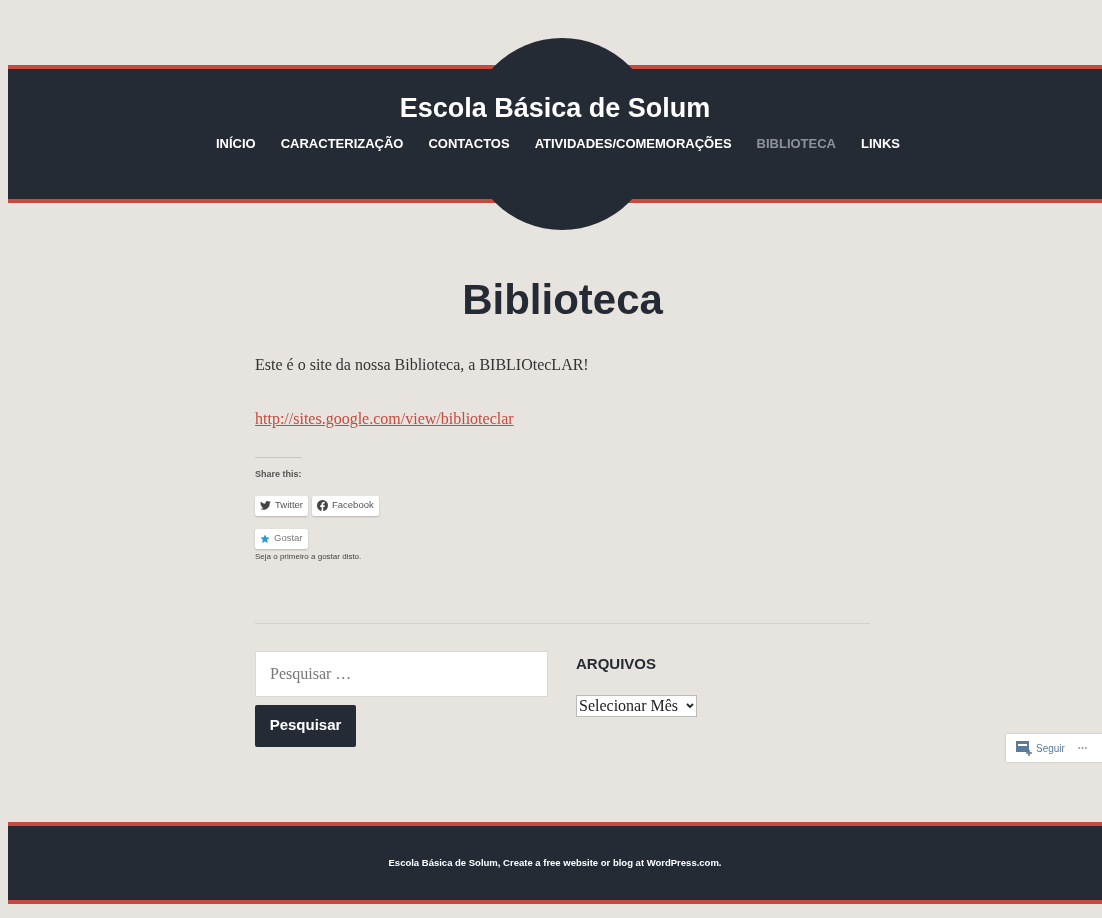 This screenshot has height=918, width=1102. I want to click on star-icon, so click(265, 538).